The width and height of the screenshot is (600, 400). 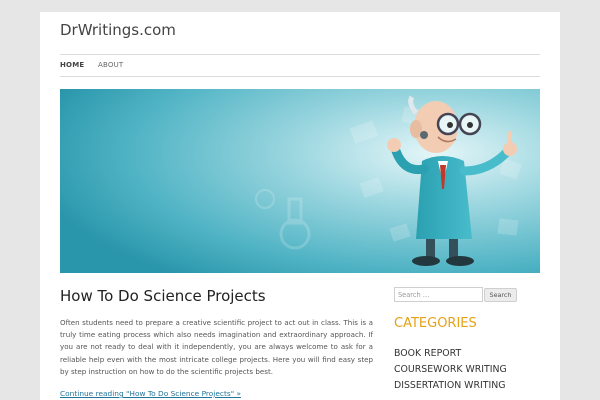 I want to click on nav-divider-bottom, so click(x=300, y=76).